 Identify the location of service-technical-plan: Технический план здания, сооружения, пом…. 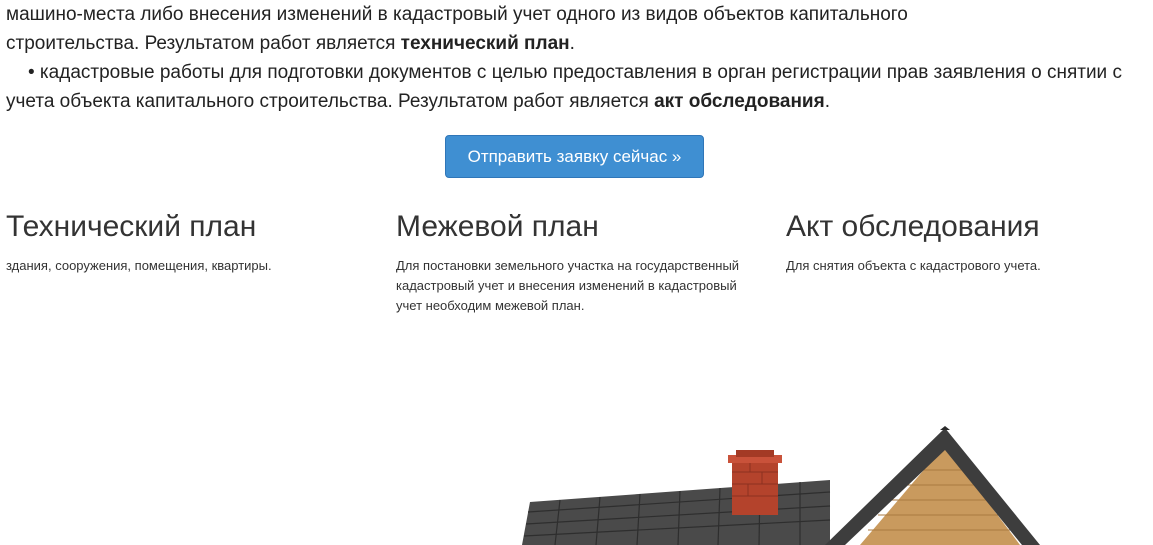
(181, 241).